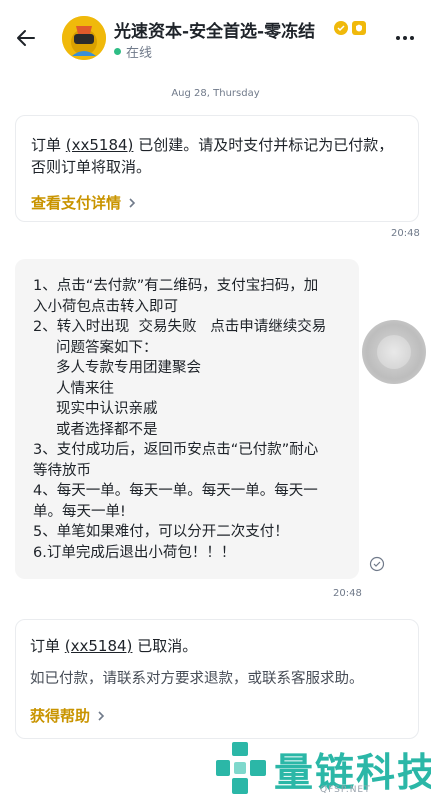 This screenshot has height=799, width=431. What do you see at coordinates (197, 679) in the screenshot?
I see `refund-hint: 如已付款，请联系对方要求退款，或联系客服求助。` at bounding box center [197, 679].